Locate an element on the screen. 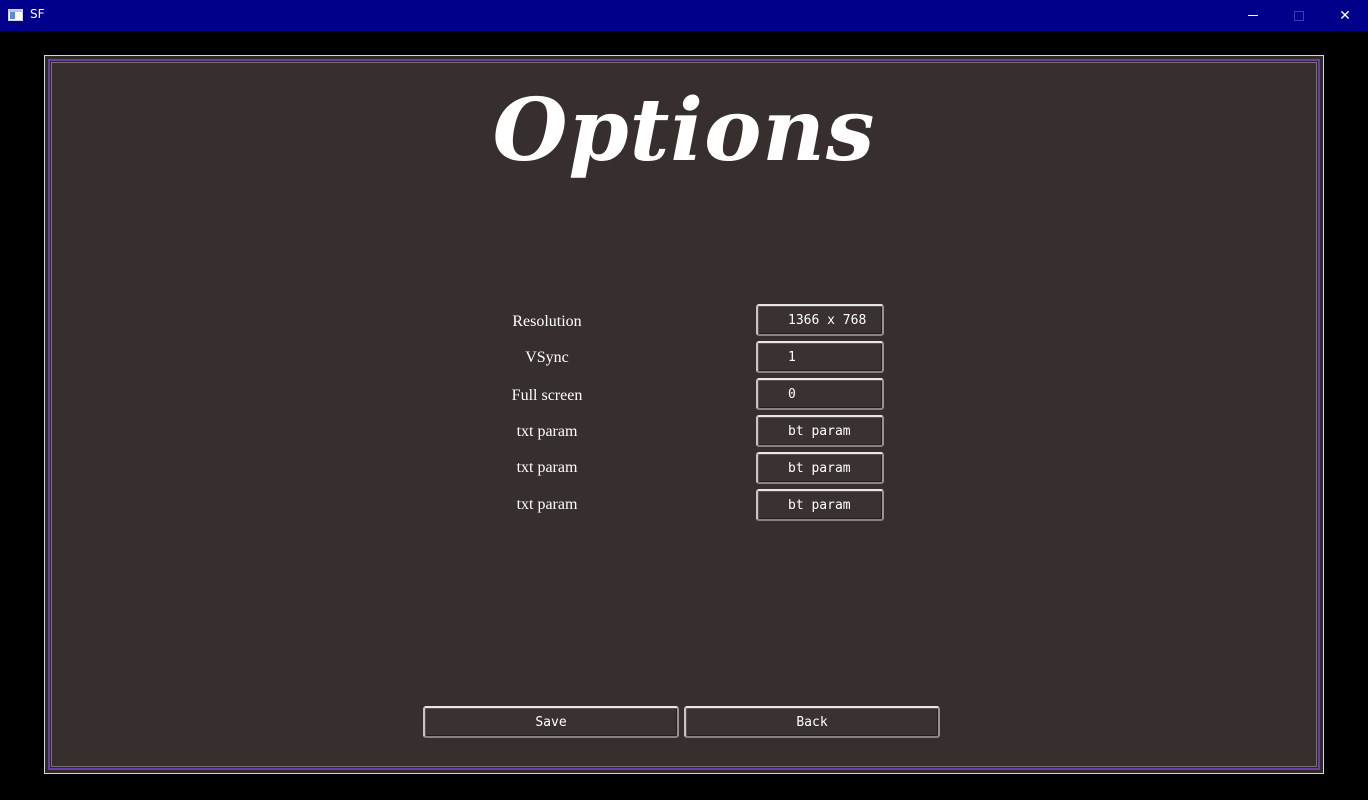 This screenshot has height=800, width=1368. param-button-1: bt param is located at coordinates (820, 431).